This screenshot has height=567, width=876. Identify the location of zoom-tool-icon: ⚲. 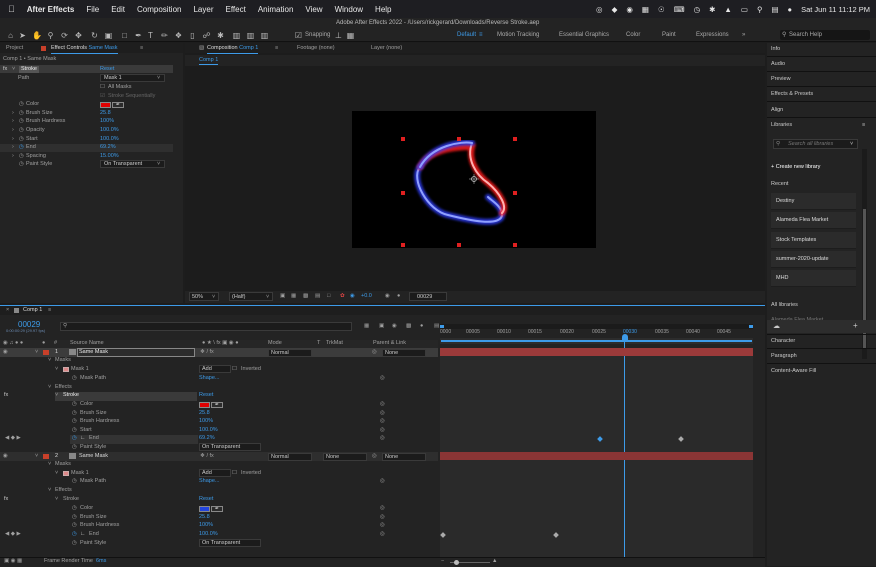
(50, 35).